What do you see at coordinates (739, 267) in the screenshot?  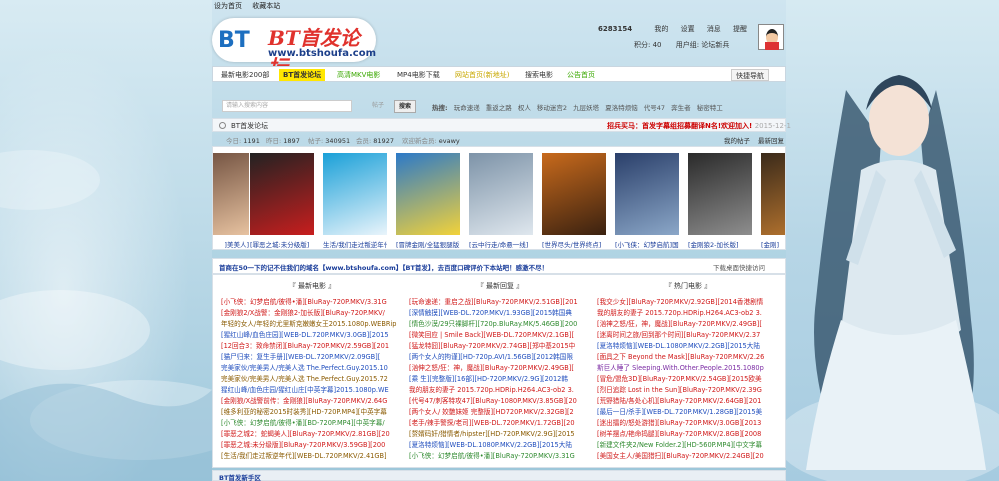 I see `desktop-shortcut-link: 下载桌面快捷访问` at bounding box center [739, 267].